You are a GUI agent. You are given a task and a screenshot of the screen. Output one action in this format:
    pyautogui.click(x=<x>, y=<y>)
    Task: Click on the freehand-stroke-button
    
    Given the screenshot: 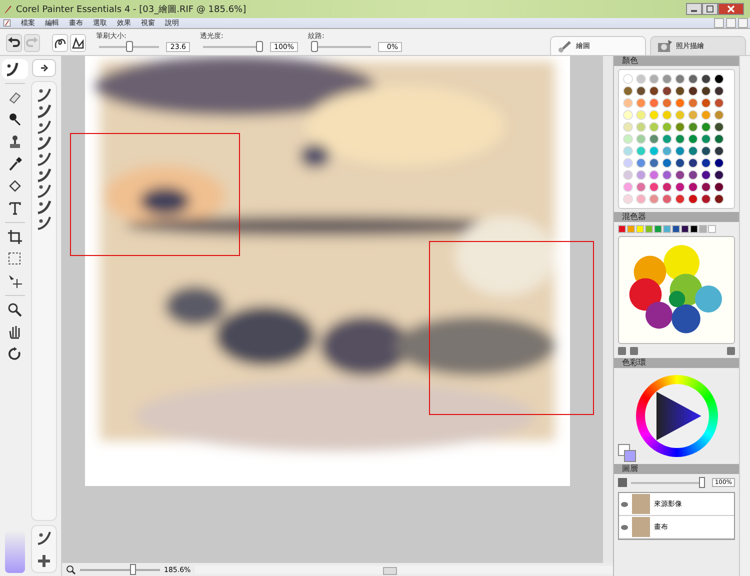 What is the action you would take?
    pyautogui.click(x=60, y=43)
    